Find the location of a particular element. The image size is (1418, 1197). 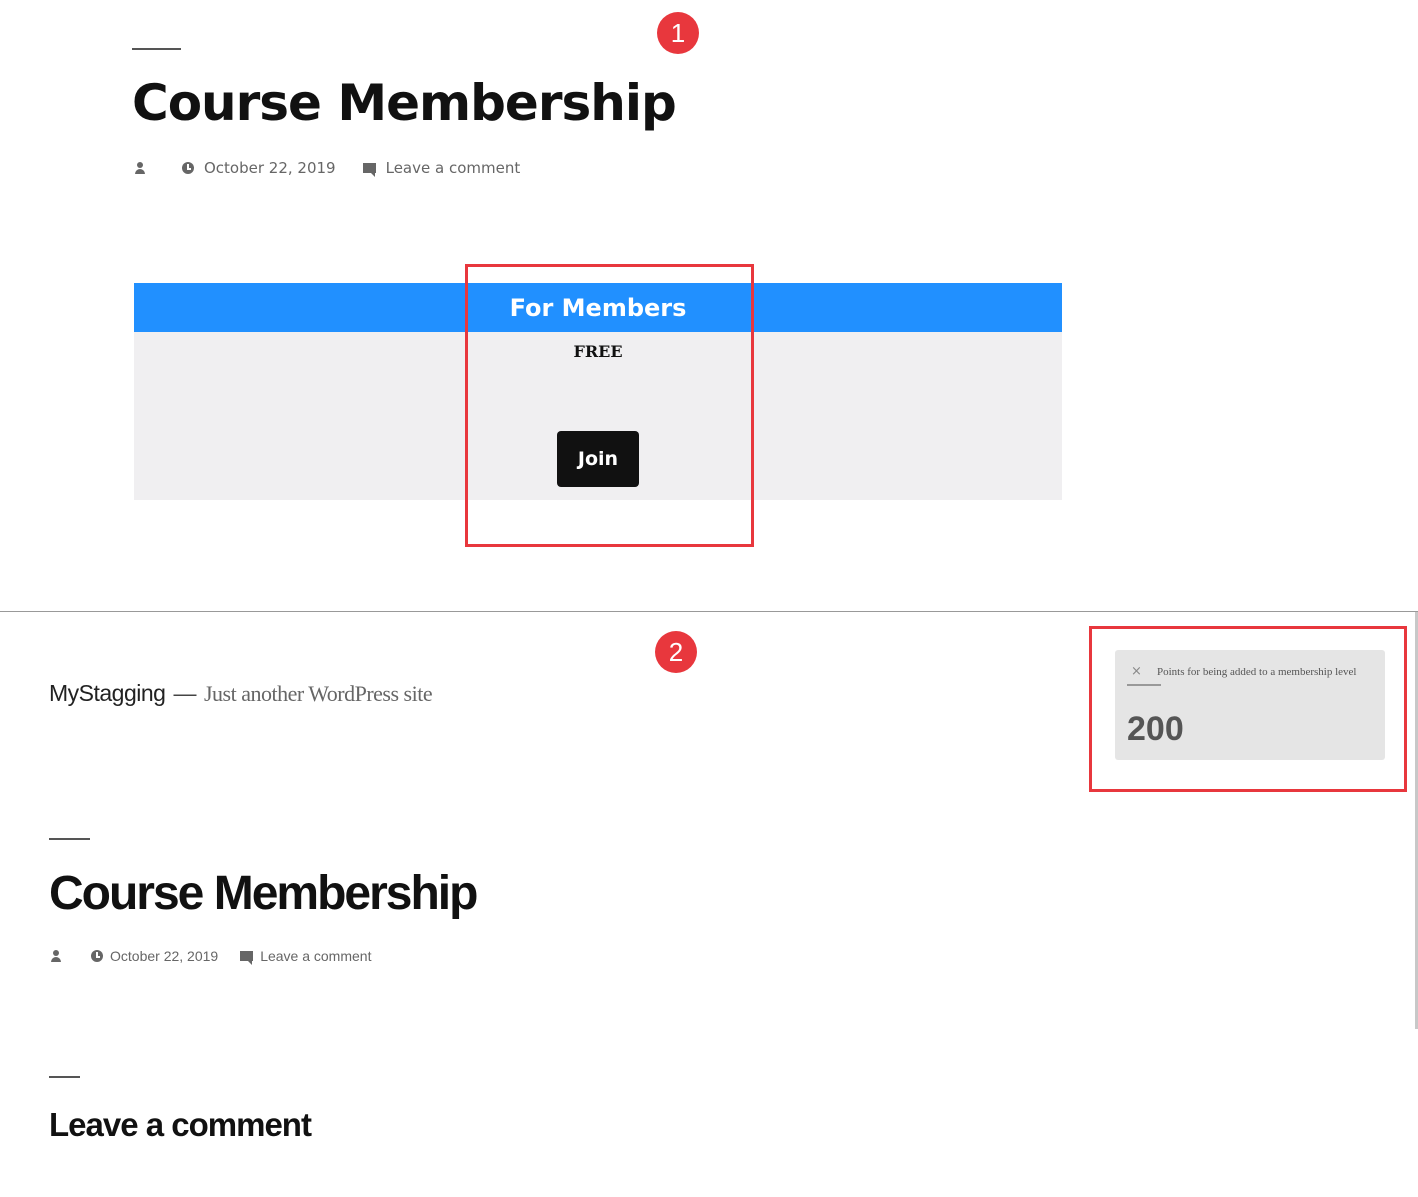

highlight-box-join is located at coordinates (609, 405).